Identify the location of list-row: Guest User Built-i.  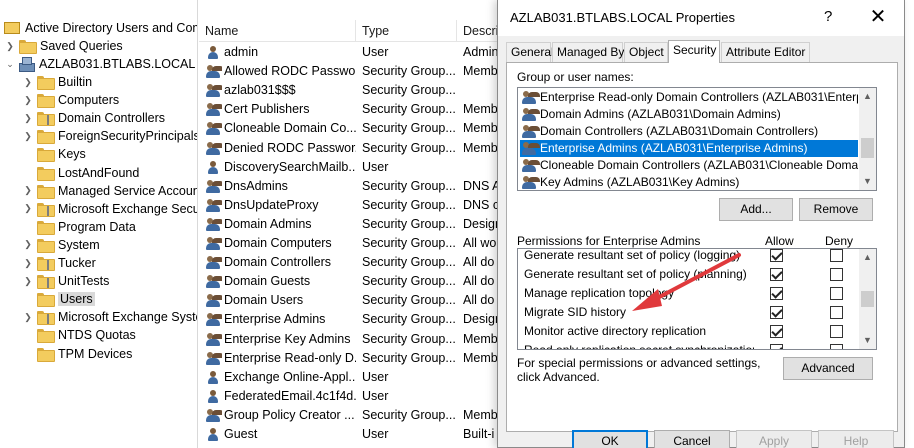
(349, 434).